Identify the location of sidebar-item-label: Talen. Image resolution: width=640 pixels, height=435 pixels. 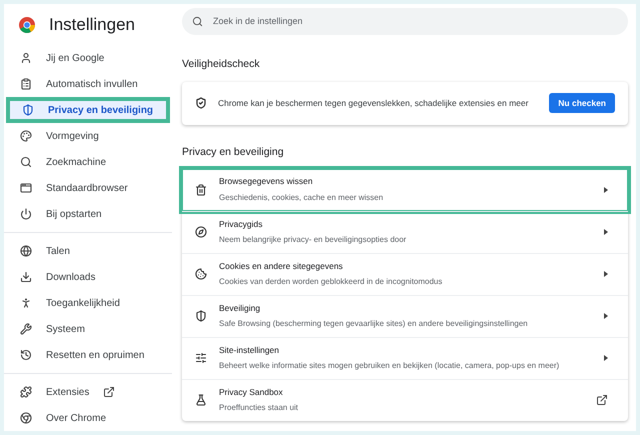
(58, 251).